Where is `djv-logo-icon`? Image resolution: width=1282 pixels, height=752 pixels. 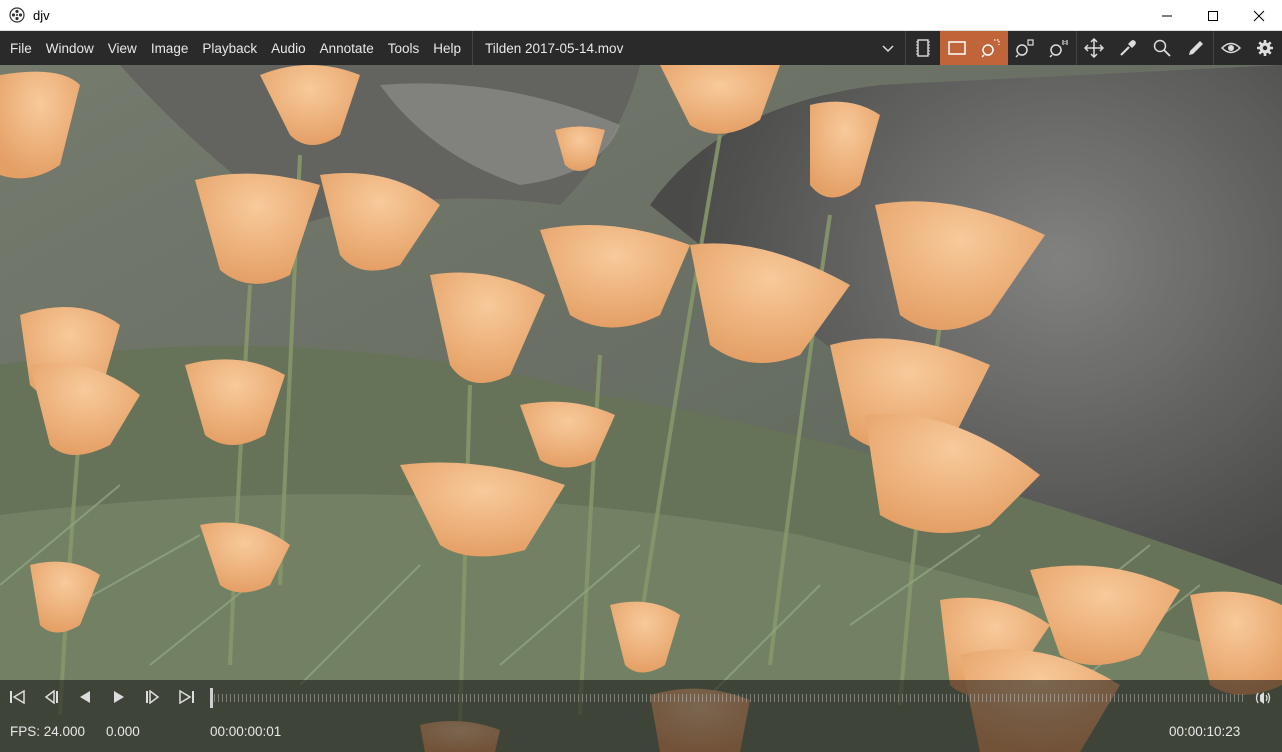 djv-logo-icon is located at coordinates (17, 15).